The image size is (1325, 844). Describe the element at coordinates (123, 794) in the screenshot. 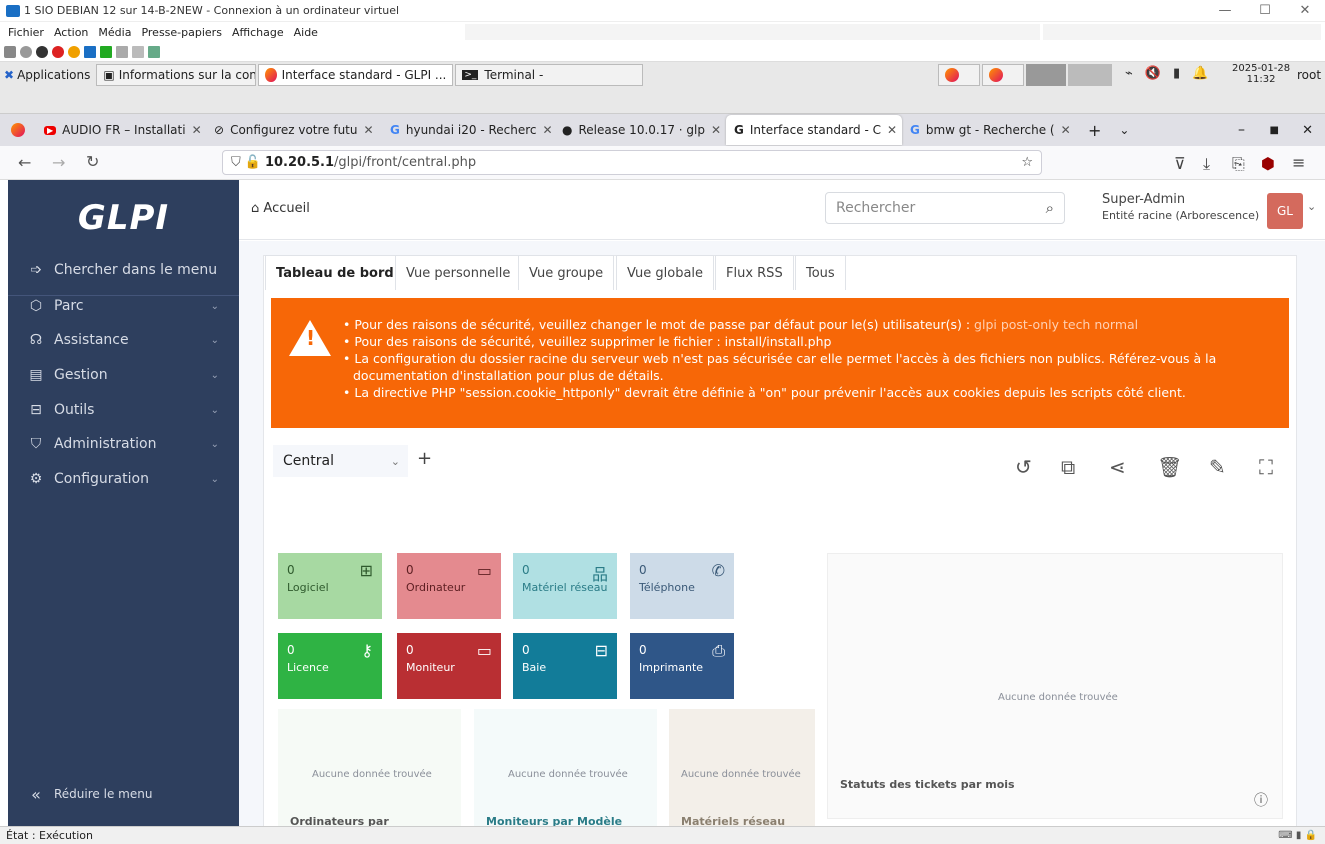

I see `collapse-menu-button: « Réduire le menu` at that location.